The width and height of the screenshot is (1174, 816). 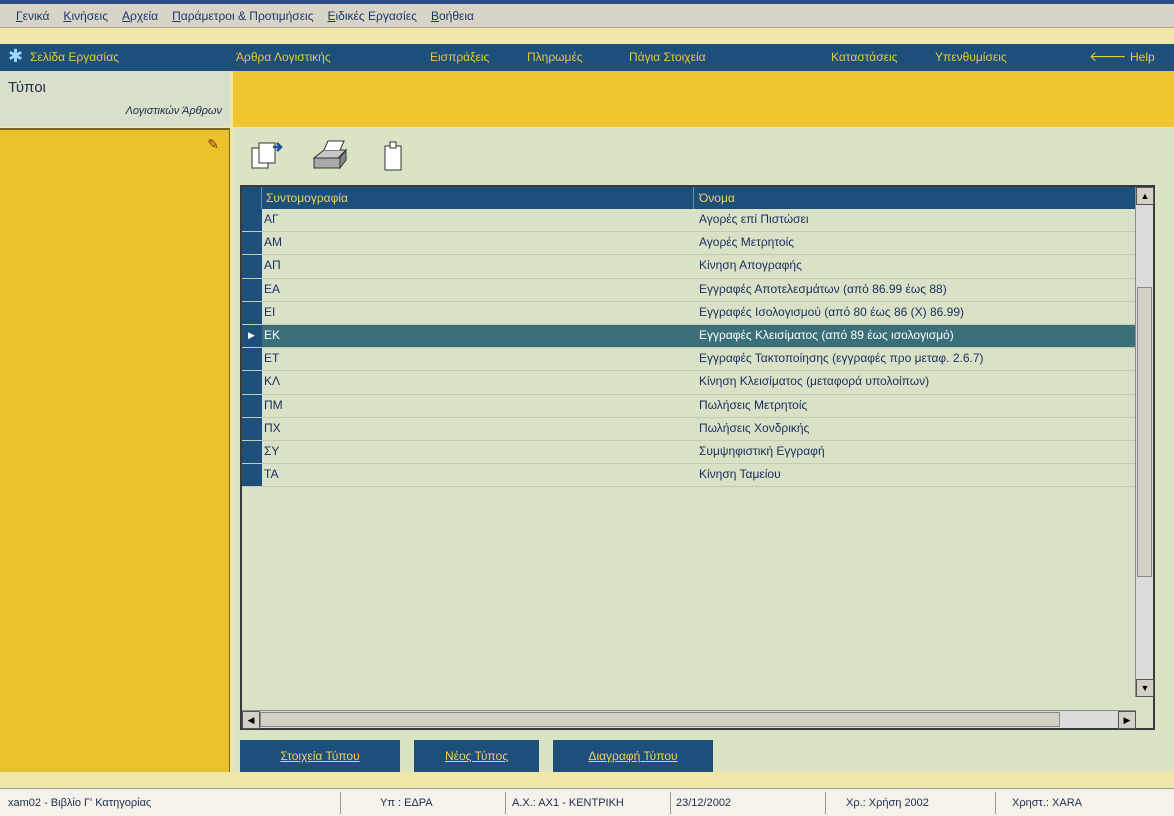 What do you see at coordinates (1142, 57) in the screenshot?
I see `nav-help: Help` at bounding box center [1142, 57].